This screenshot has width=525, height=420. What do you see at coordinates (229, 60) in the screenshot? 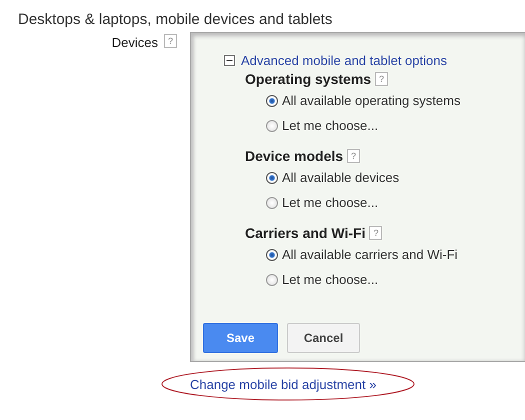
I see `collapse-icon` at bounding box center [229, 60].